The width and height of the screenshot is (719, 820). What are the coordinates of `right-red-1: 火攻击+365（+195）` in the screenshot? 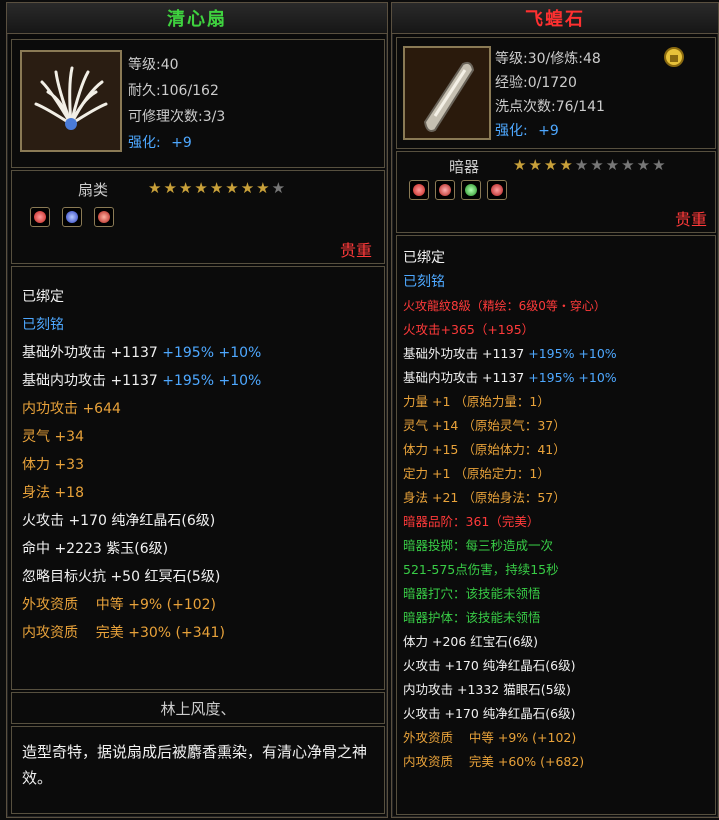 It's located at (469, 329).